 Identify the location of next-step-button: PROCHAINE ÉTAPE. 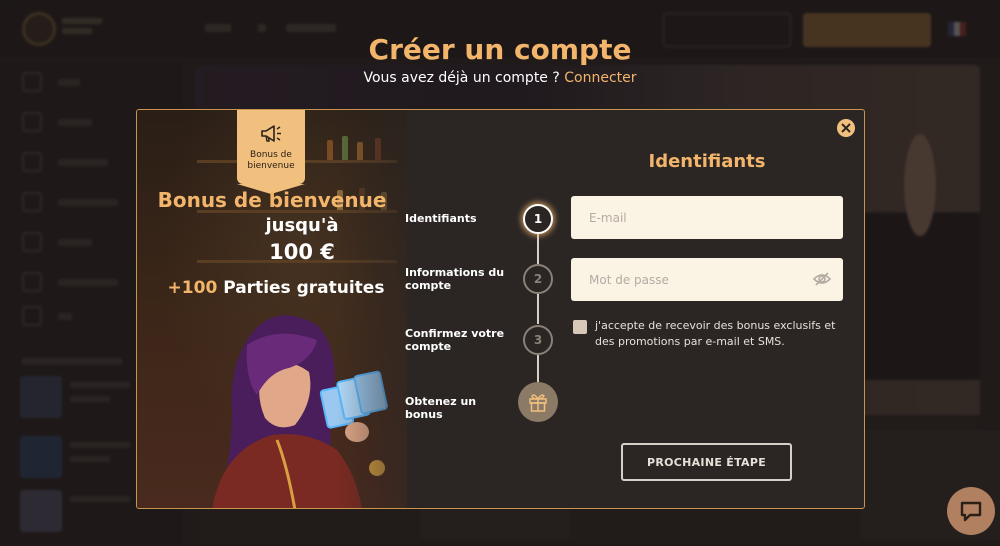
(706, 462).